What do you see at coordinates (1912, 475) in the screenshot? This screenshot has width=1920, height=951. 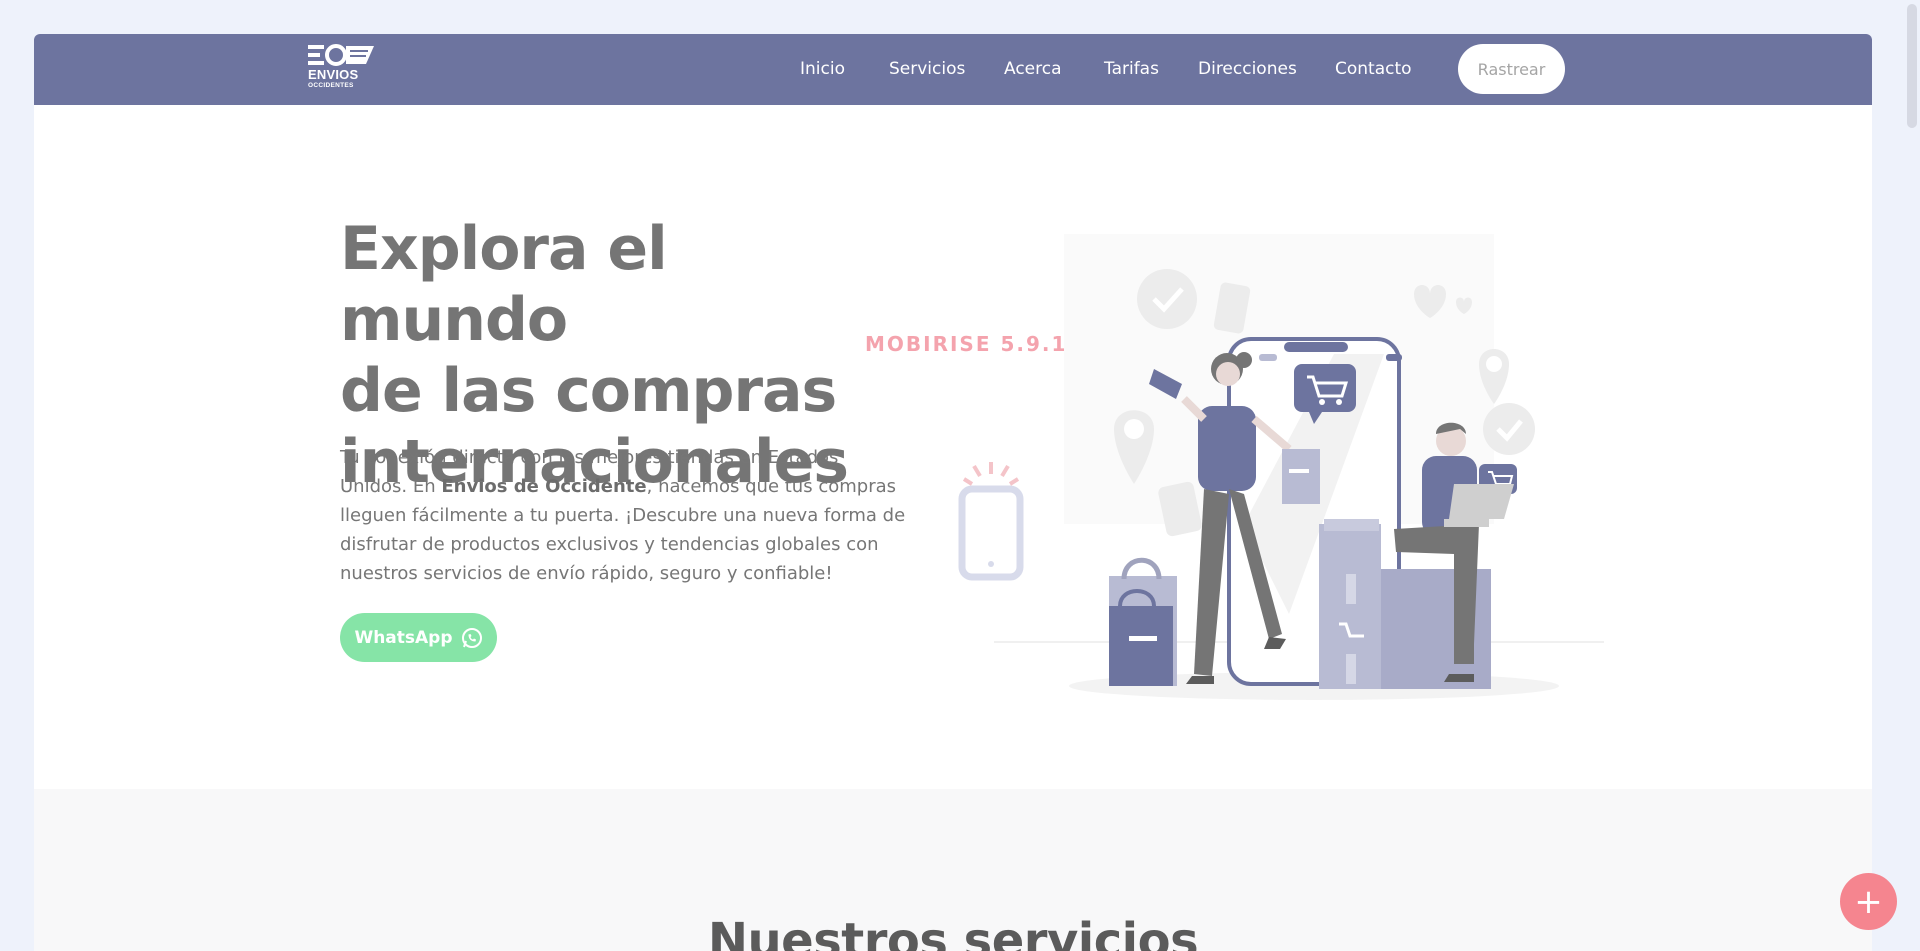 I see `page-scrollbar` at bounding box center [1912, 475].